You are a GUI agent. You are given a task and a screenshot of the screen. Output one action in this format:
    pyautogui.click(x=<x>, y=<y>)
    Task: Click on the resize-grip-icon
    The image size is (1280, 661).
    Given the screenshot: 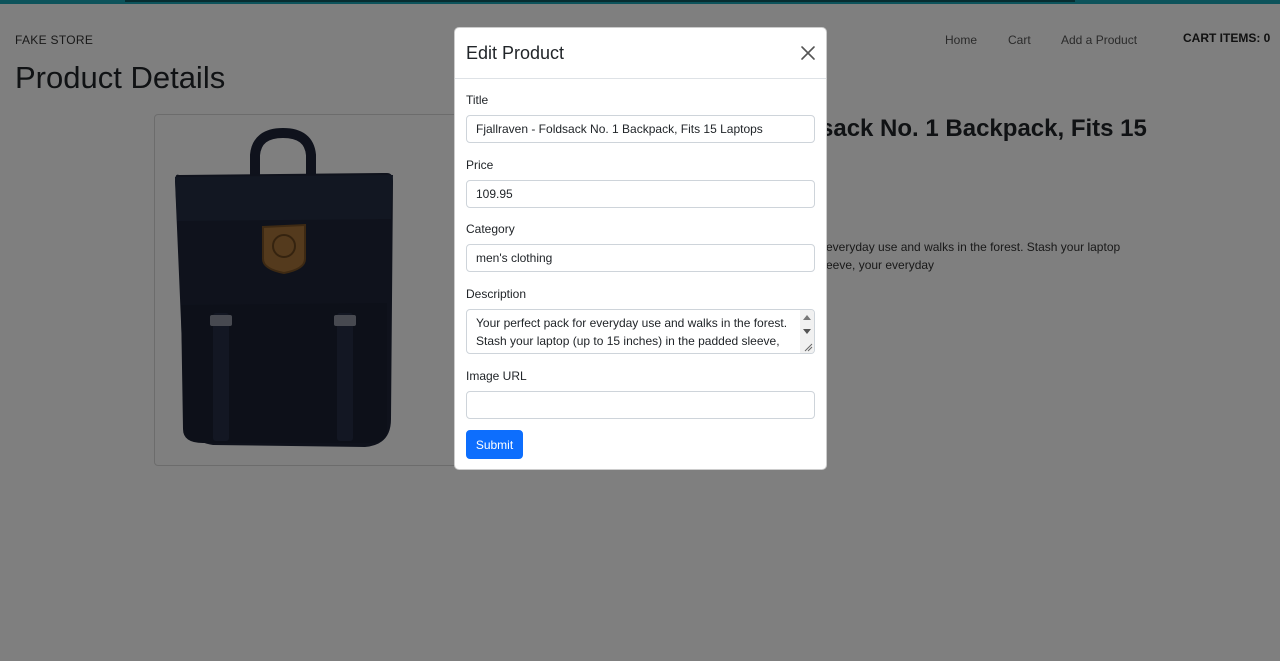 What is the action you would take?
    pyautogui.click(x=808, y=347)
    